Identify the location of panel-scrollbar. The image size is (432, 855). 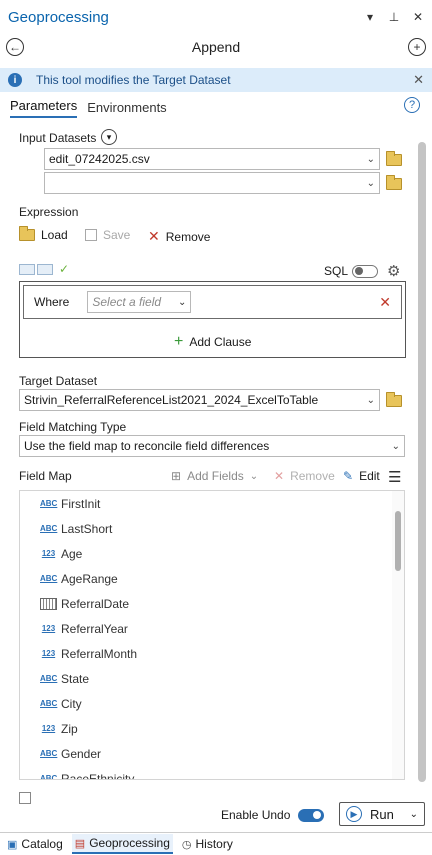
(422, 468).